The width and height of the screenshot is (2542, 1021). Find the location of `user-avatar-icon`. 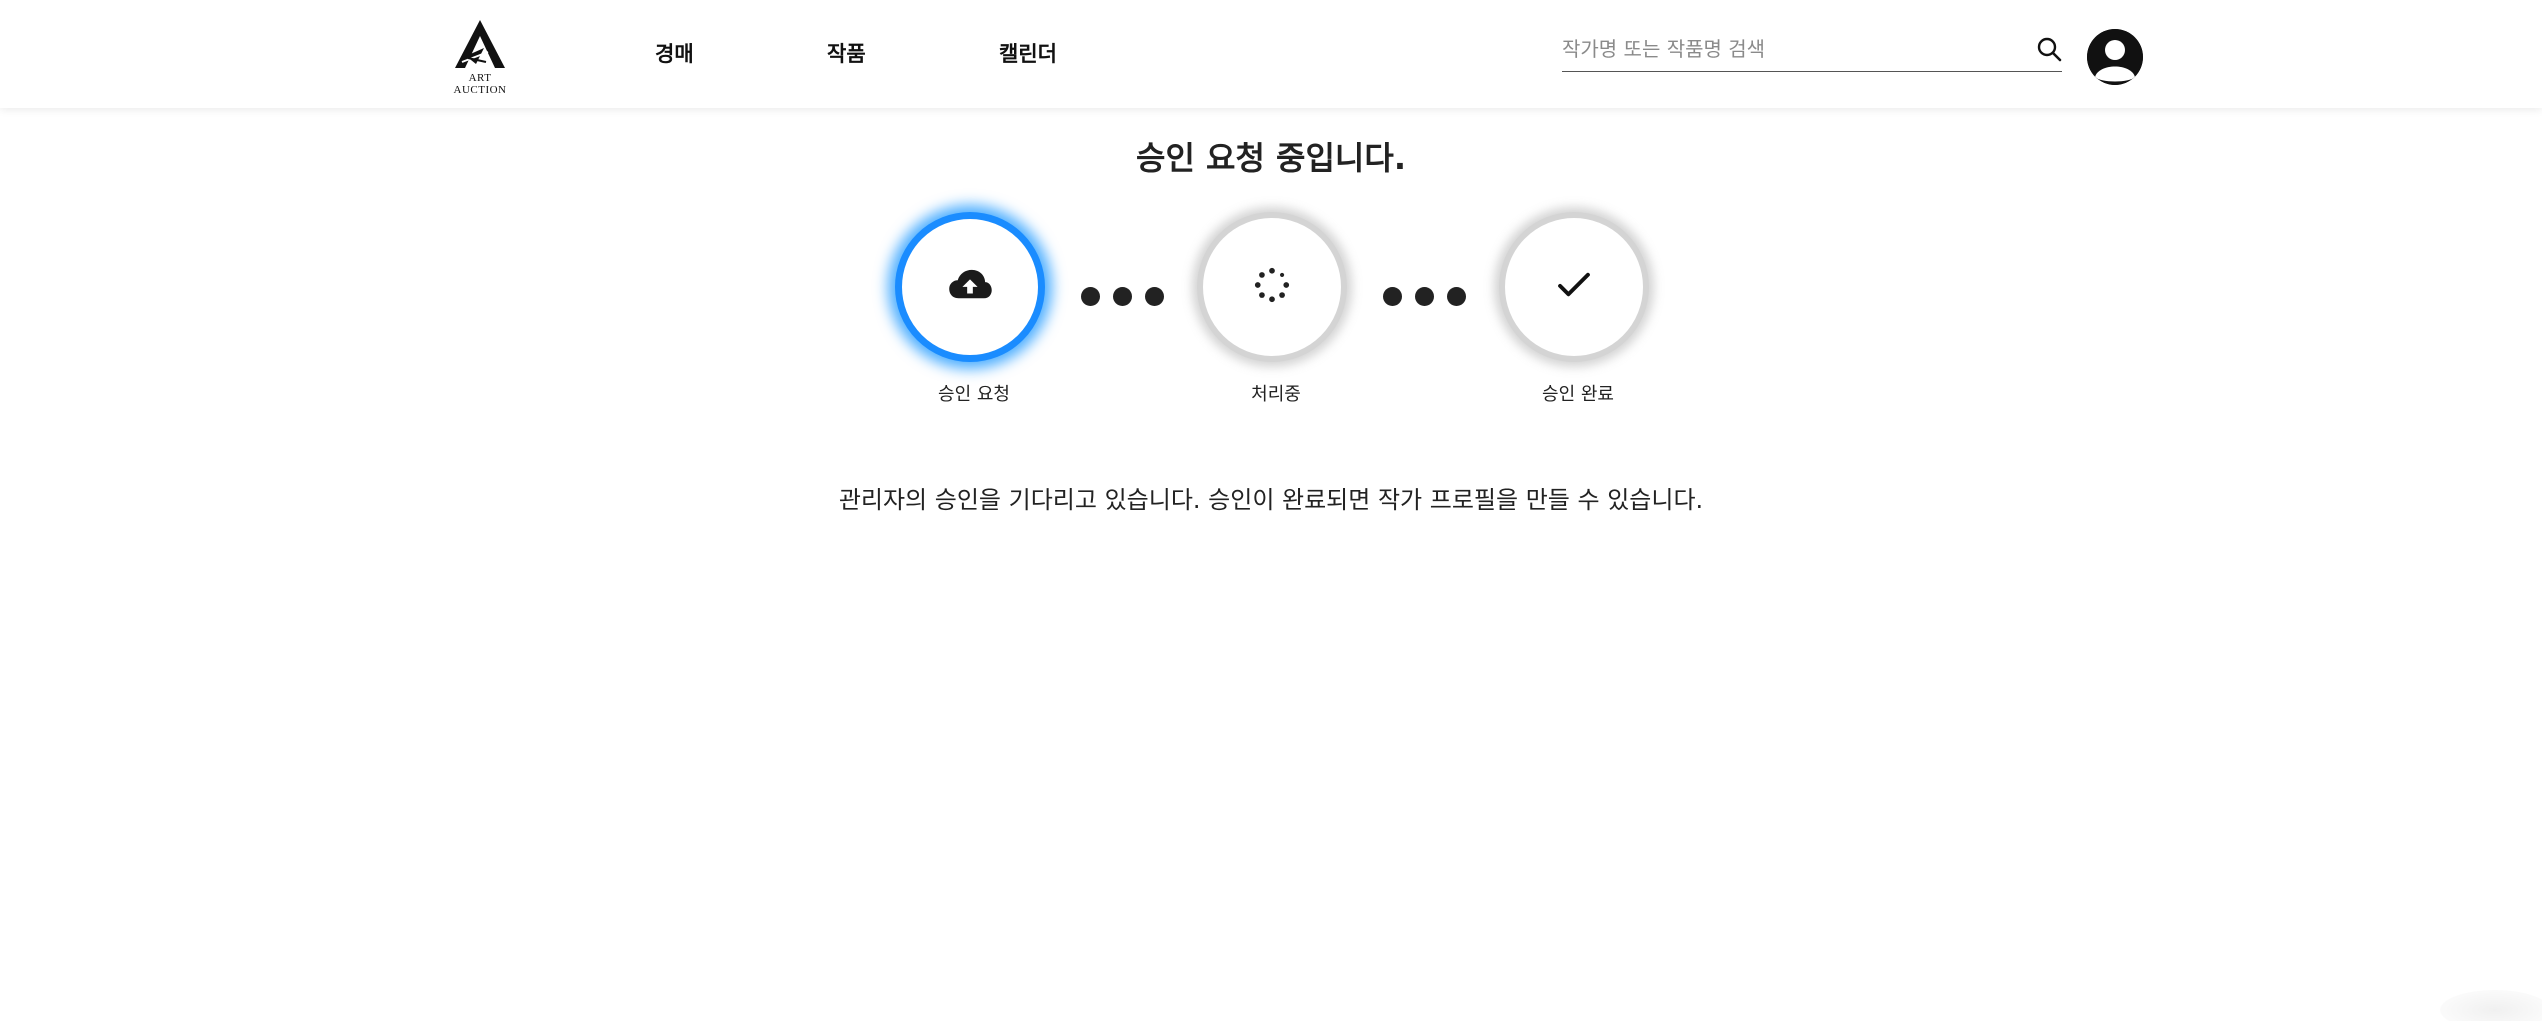

user-avatar-icon is located at coordinates (2115, 57).